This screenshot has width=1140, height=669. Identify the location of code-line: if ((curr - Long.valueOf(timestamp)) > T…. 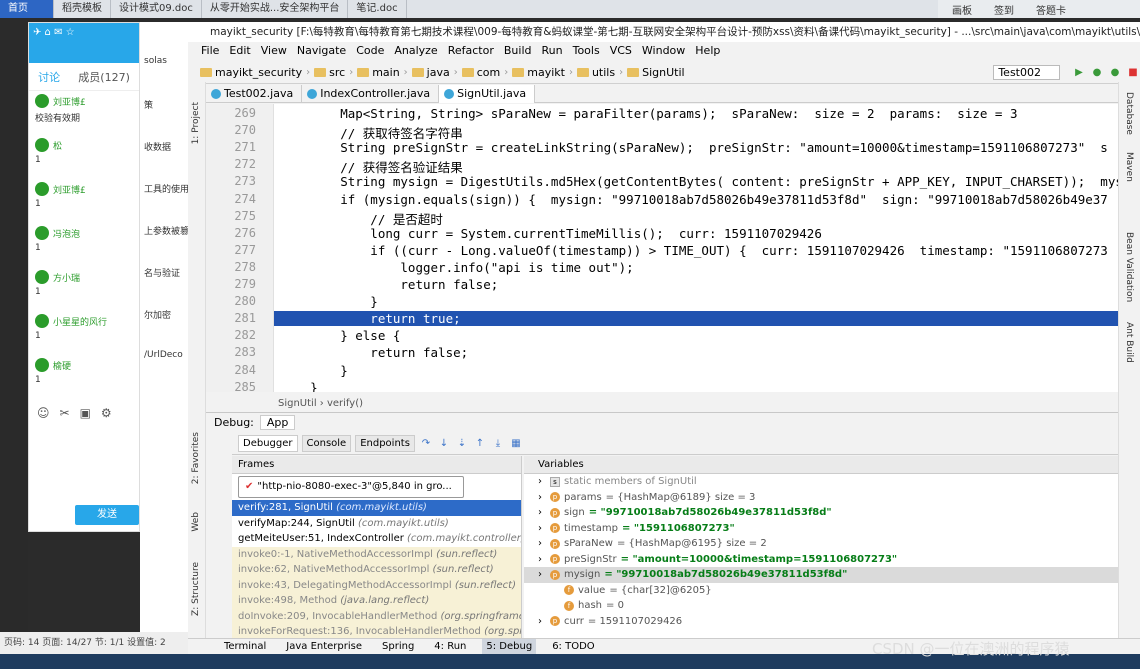
(694, 250).